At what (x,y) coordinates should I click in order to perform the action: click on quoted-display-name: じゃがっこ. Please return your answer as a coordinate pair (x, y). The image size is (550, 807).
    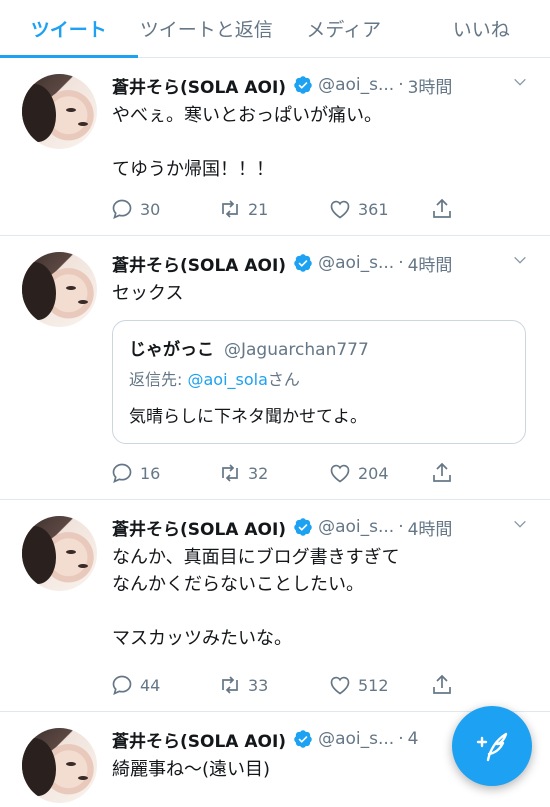
    Looking at the image, I should click on (171, 350).